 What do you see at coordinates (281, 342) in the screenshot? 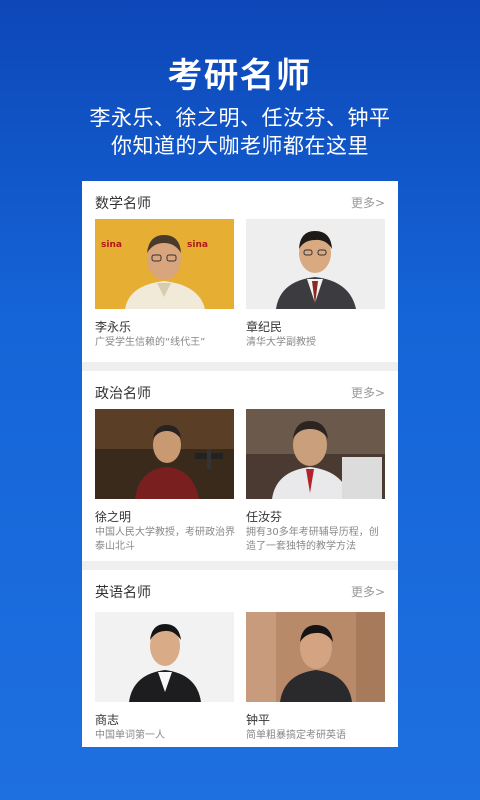
I see `teacher-description: 清华大学副教授` at bounding box center [281, 342].